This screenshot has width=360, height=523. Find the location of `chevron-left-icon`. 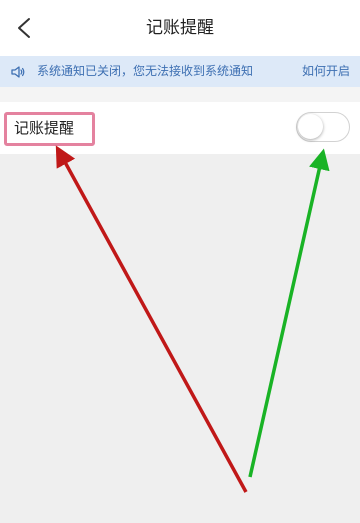

chevron-left-icon is located at coordinates (24, 28).